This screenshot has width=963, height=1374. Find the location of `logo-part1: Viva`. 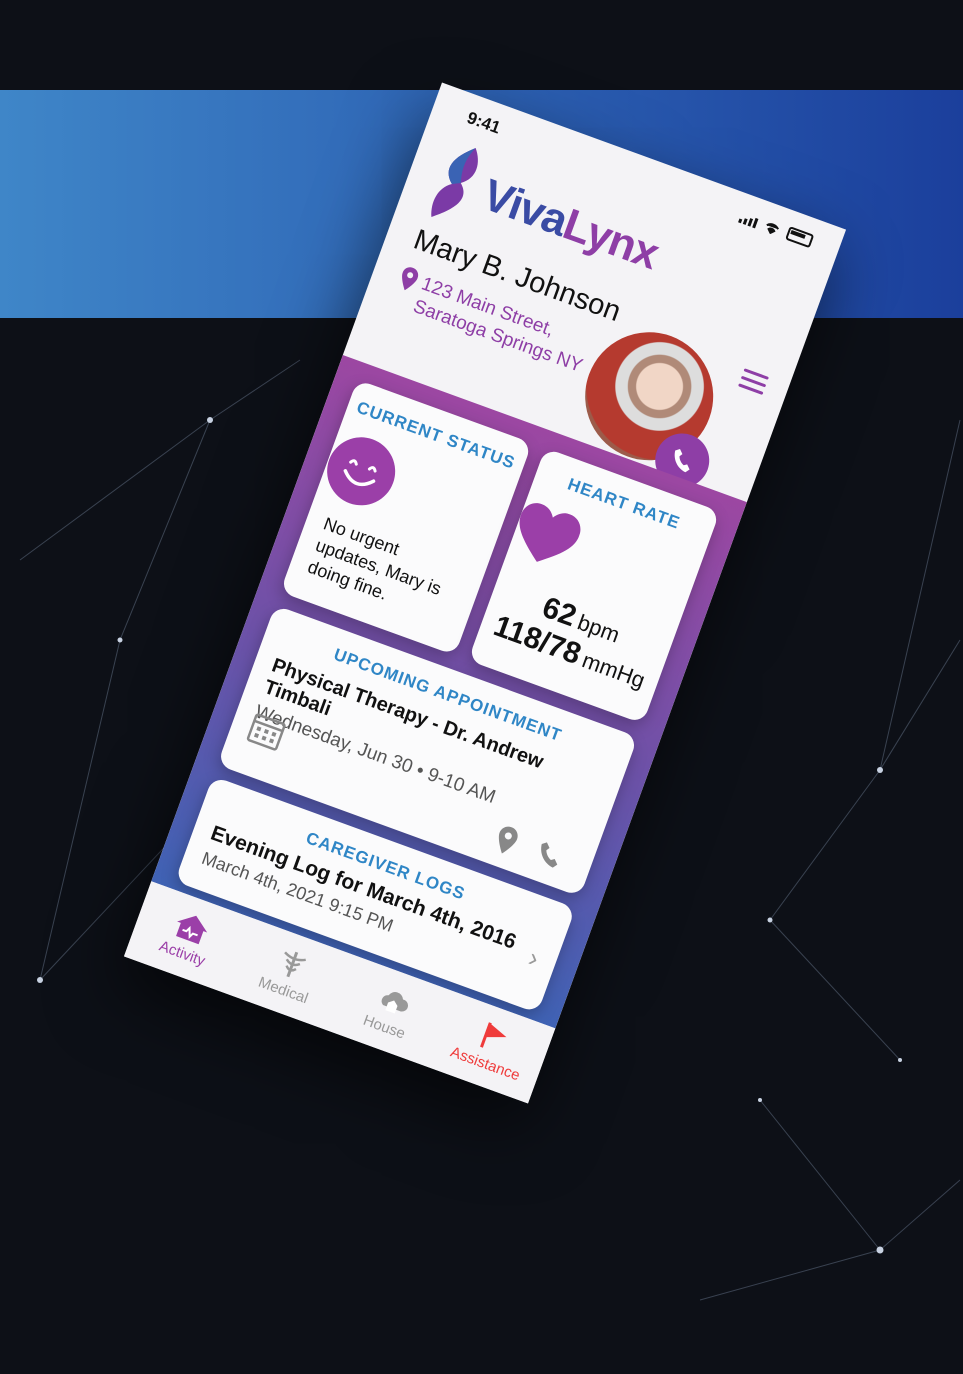

logo-part1: Viva is located at coordinates (525, 208).